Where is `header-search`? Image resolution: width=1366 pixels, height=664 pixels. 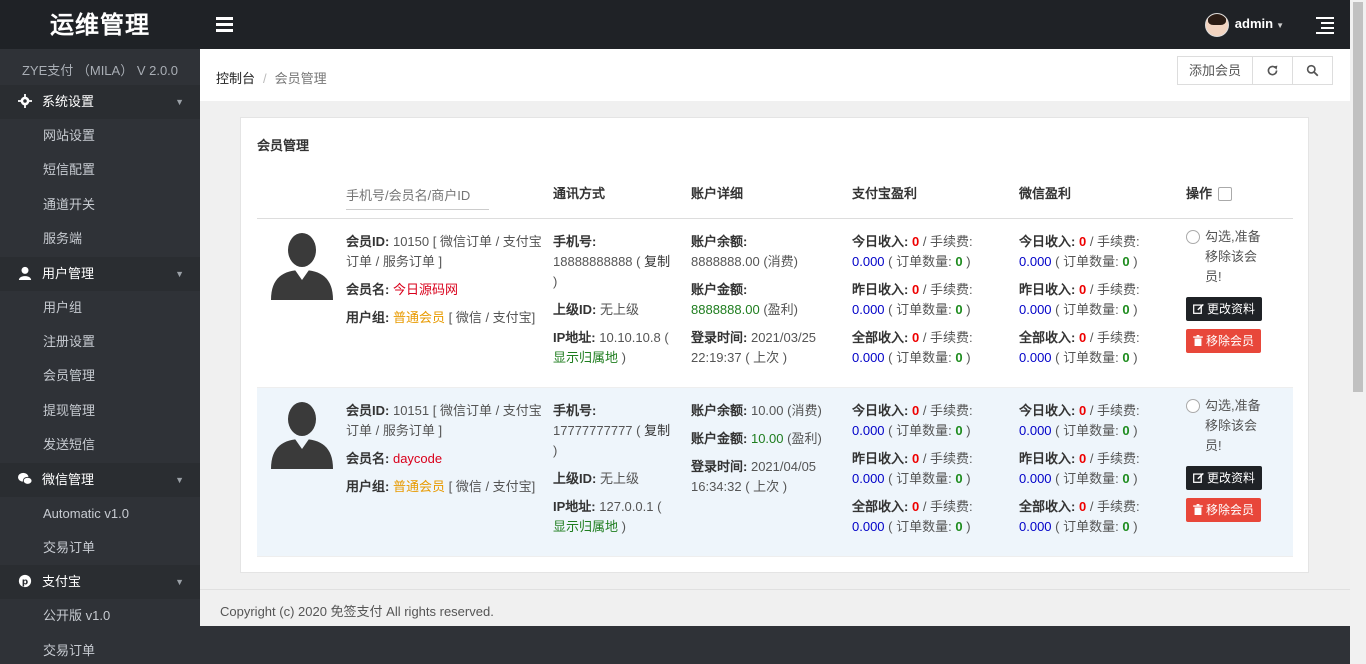 header-search is located at coordinates (449, 193).